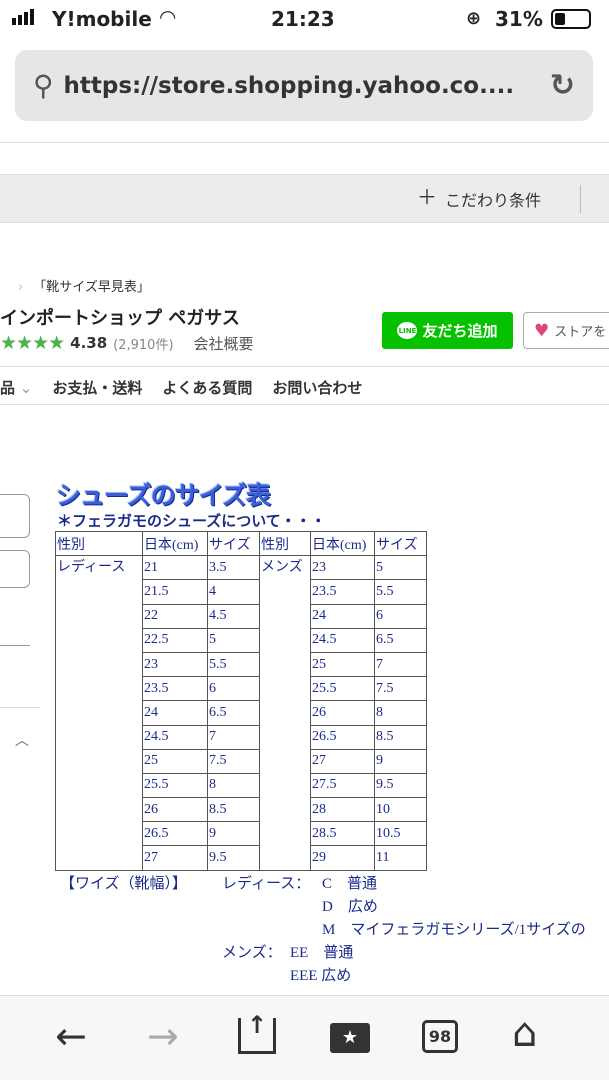 The image size is (609, 1080). What do you see at coordinates (175, 858) in the screenshot?
I see `jp-size-cell: 27` at bounding box center [175, 858].